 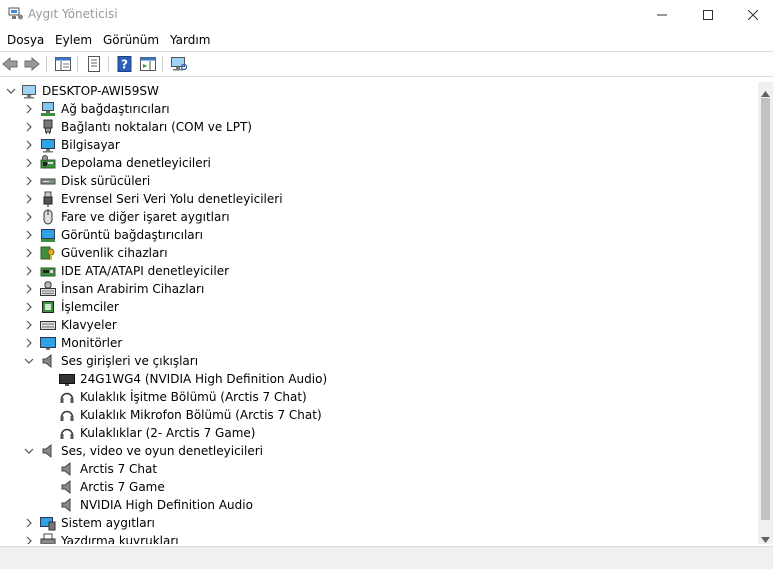 What do you see at coordinates (765, 309) in the screenshot?
I see `scrollbar-thumb` at bounding box center [765, 309].